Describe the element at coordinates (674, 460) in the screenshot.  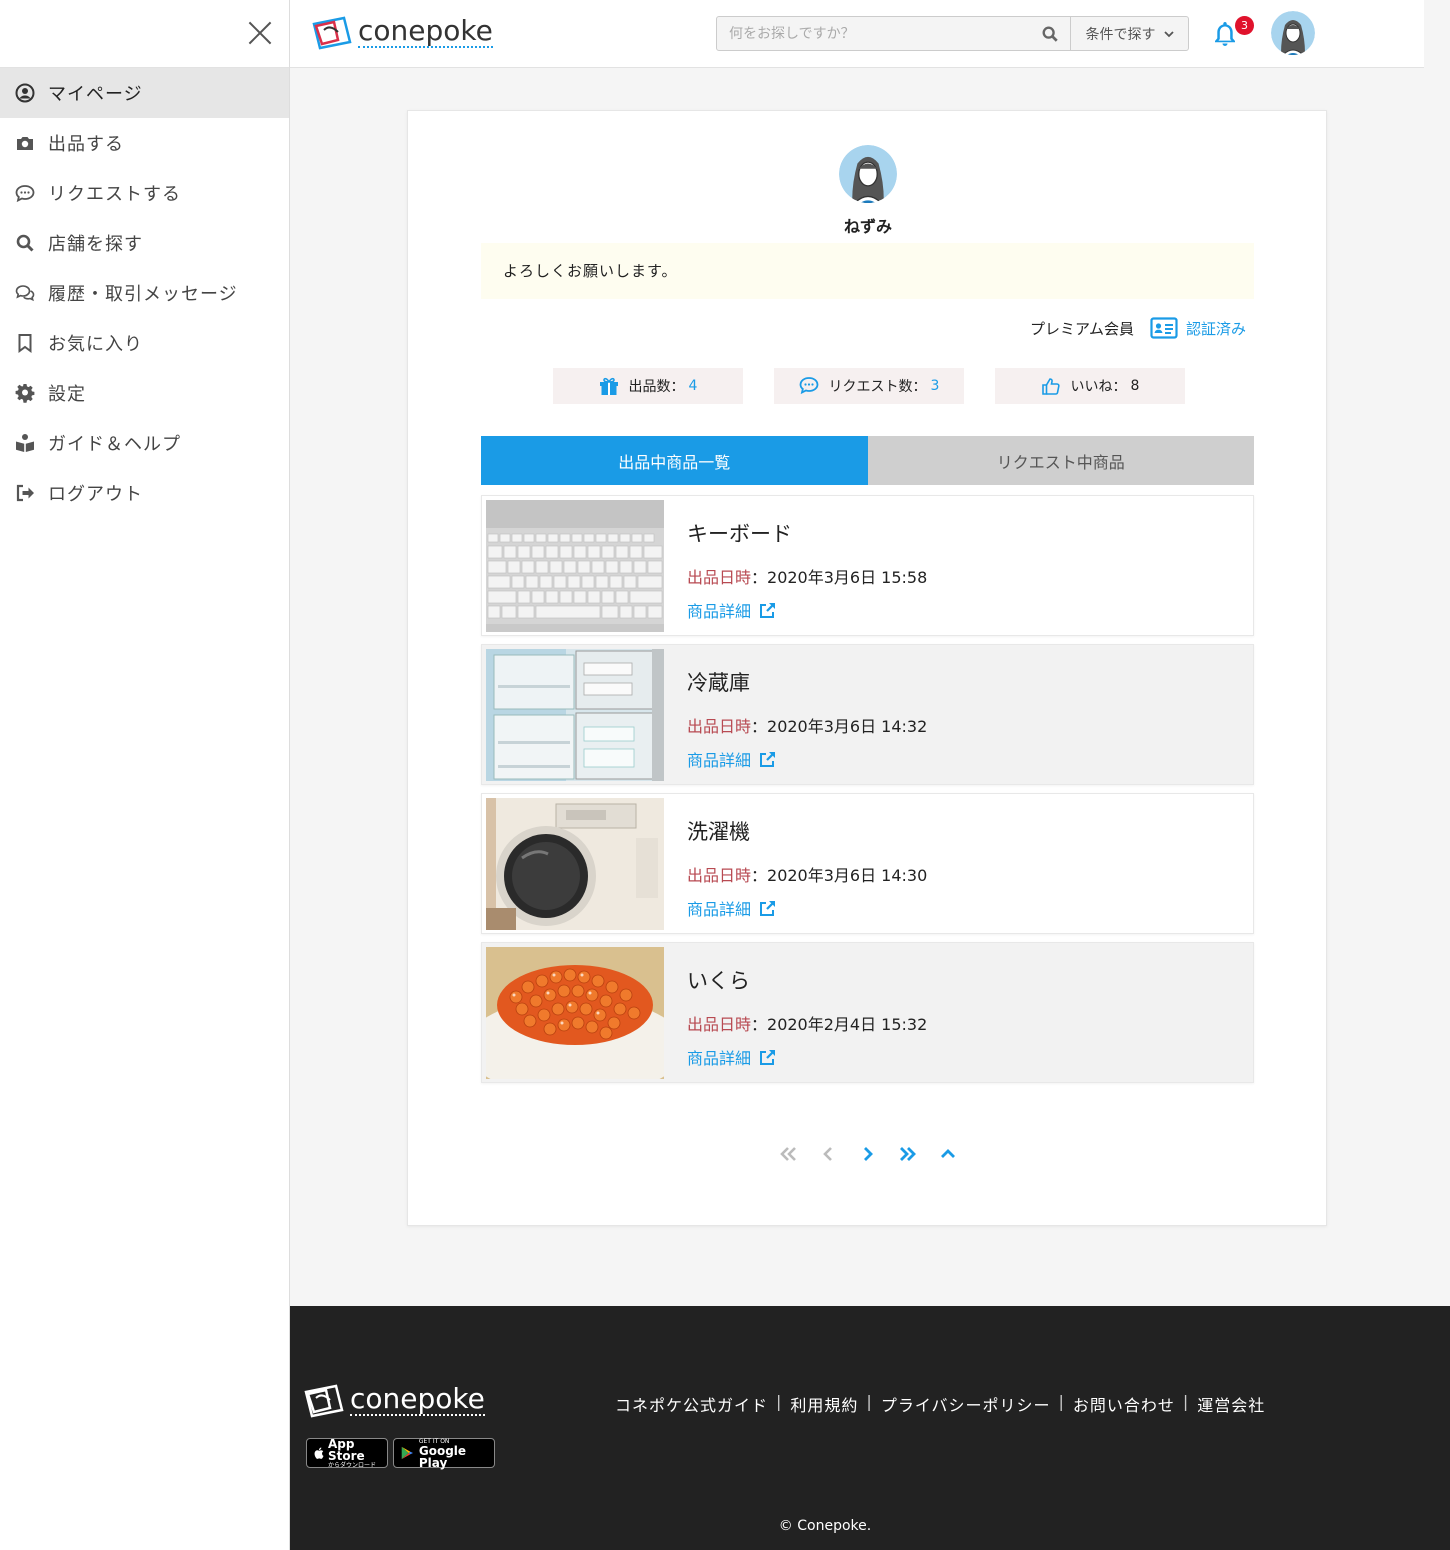
I see `tab-listings: 出品中商品一覧` at that location.